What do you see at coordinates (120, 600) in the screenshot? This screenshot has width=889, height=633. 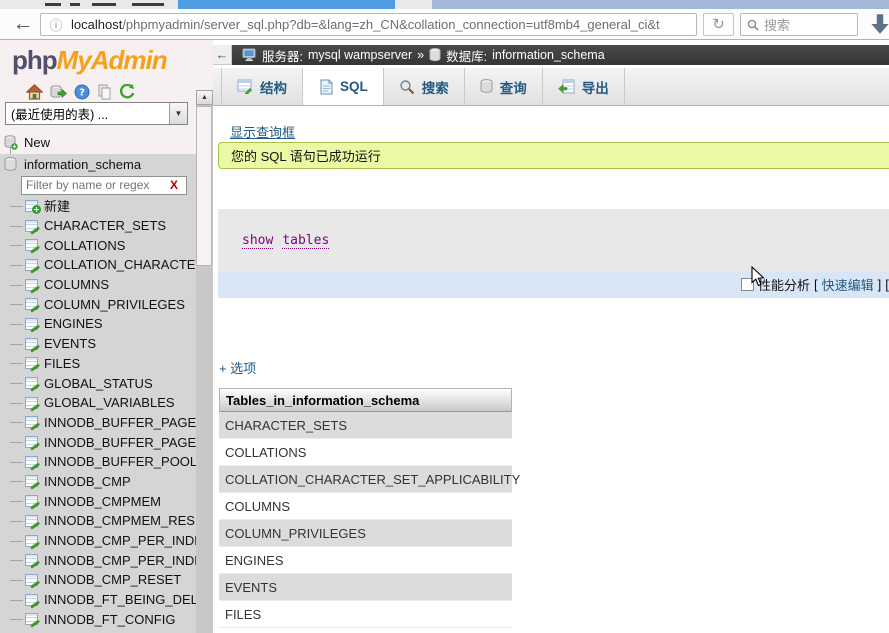 I see `sidebar-table-label: INNODB_FT_BEING_DELETED` at bounding box center [120, 600].